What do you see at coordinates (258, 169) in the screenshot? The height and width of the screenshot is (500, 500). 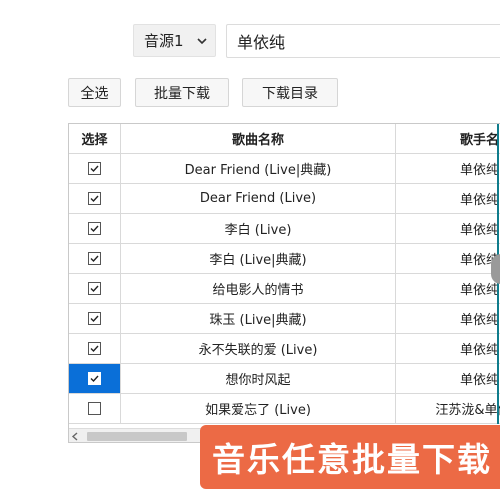 I see `song-title-cell: Dear Friend (Live|典藏)` at bounding box center [258, 169].